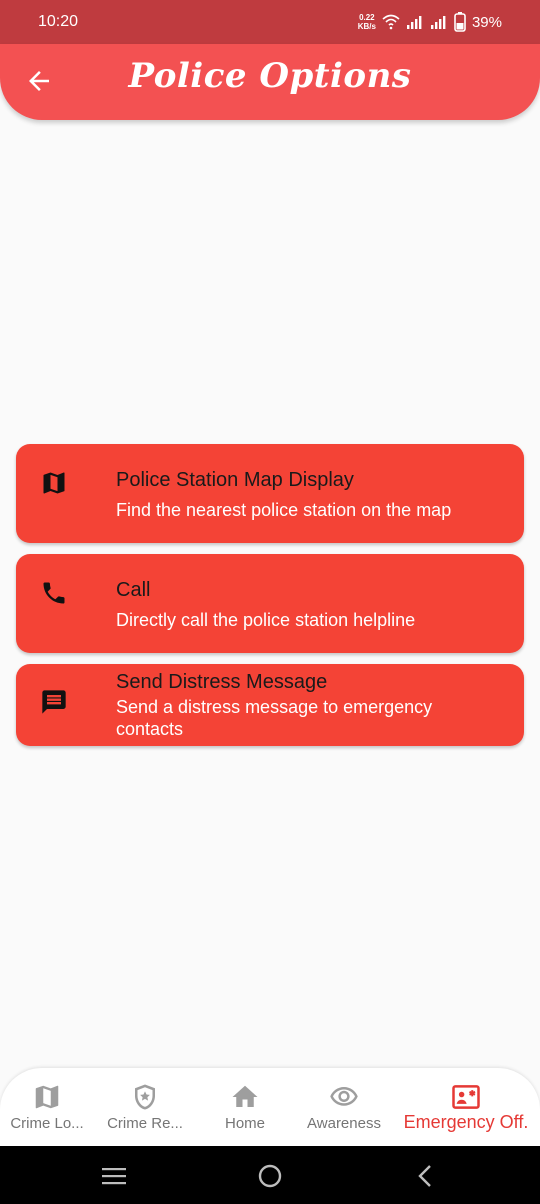  What do you see at coordinates (367, 17) in the screenshot?
I see `network-speed-value: 0.22` at bounding box center [367, 17].